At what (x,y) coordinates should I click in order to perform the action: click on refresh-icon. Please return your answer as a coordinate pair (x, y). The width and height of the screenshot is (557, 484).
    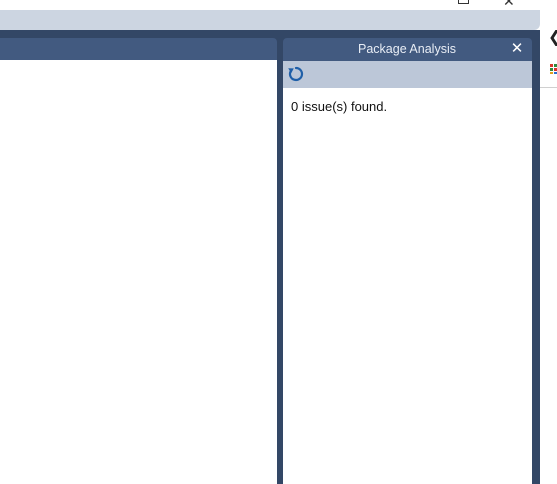
    Looking at the image, I should click on (296, 74).